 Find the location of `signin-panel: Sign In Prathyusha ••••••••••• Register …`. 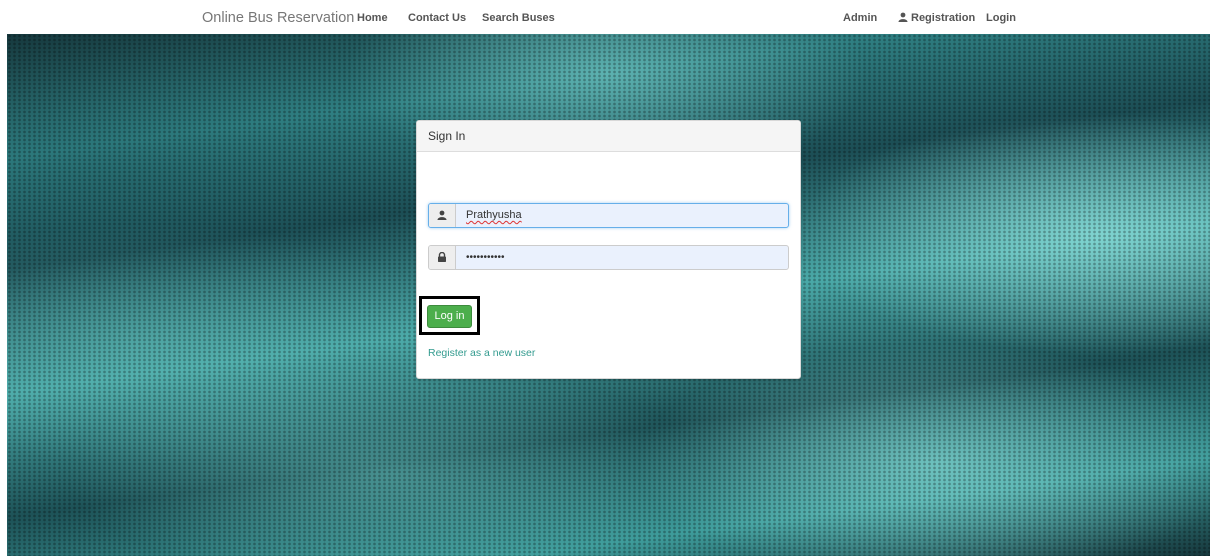

signin-panel: Sign In Prathyusha ••••••••••• Register … is located at coordinates (608, 249).